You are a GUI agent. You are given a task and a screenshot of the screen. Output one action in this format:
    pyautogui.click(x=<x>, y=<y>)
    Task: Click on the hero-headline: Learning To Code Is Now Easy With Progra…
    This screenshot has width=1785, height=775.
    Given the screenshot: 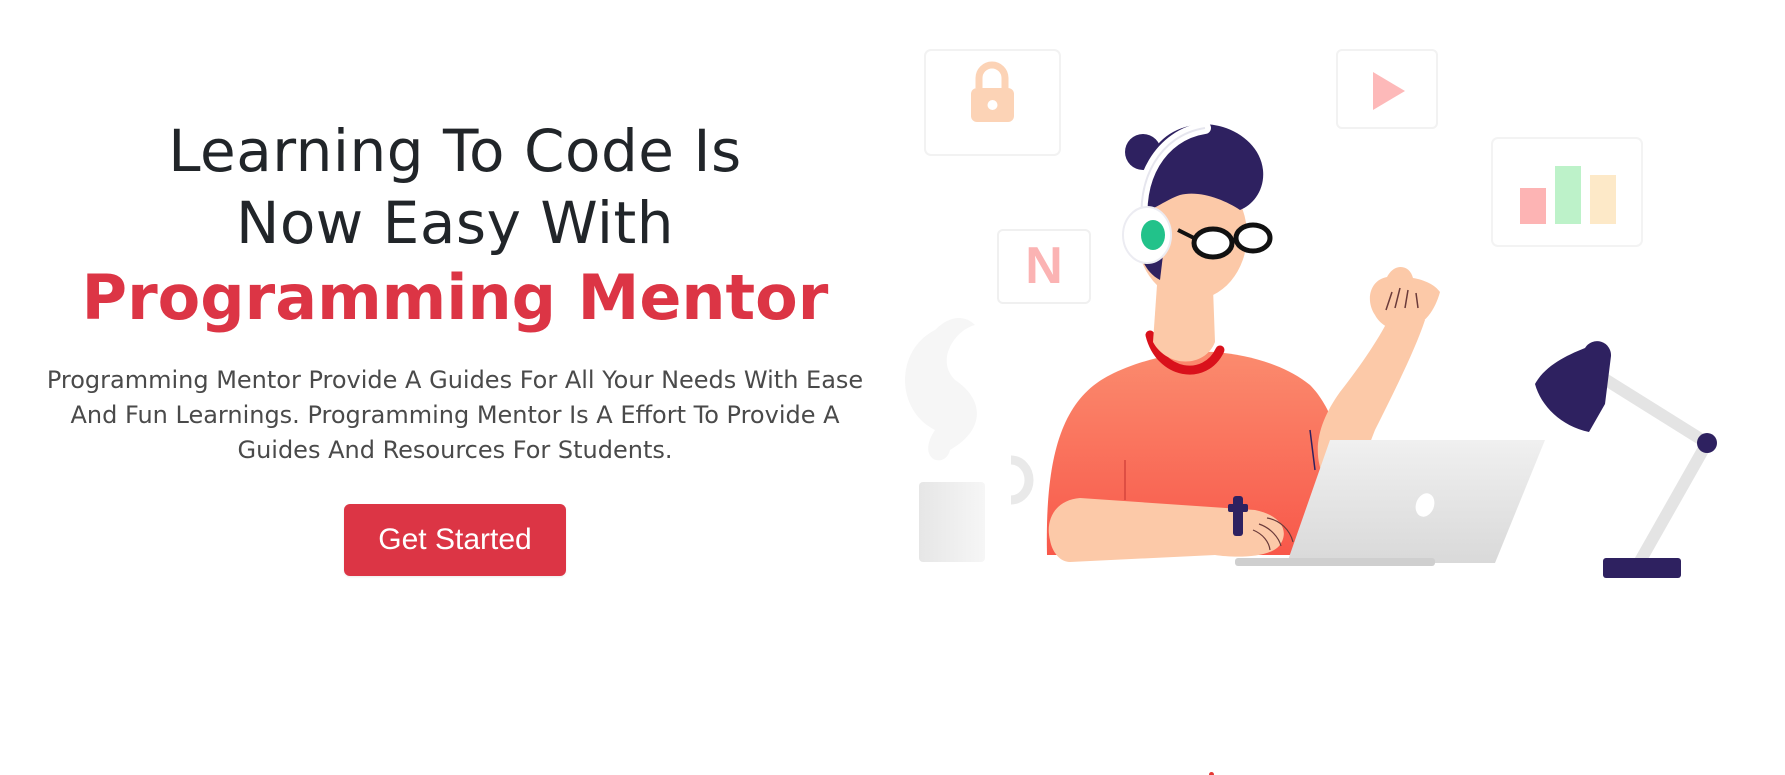 What is the action you would take?
    pyautogui.click(x=455, y=226)
    